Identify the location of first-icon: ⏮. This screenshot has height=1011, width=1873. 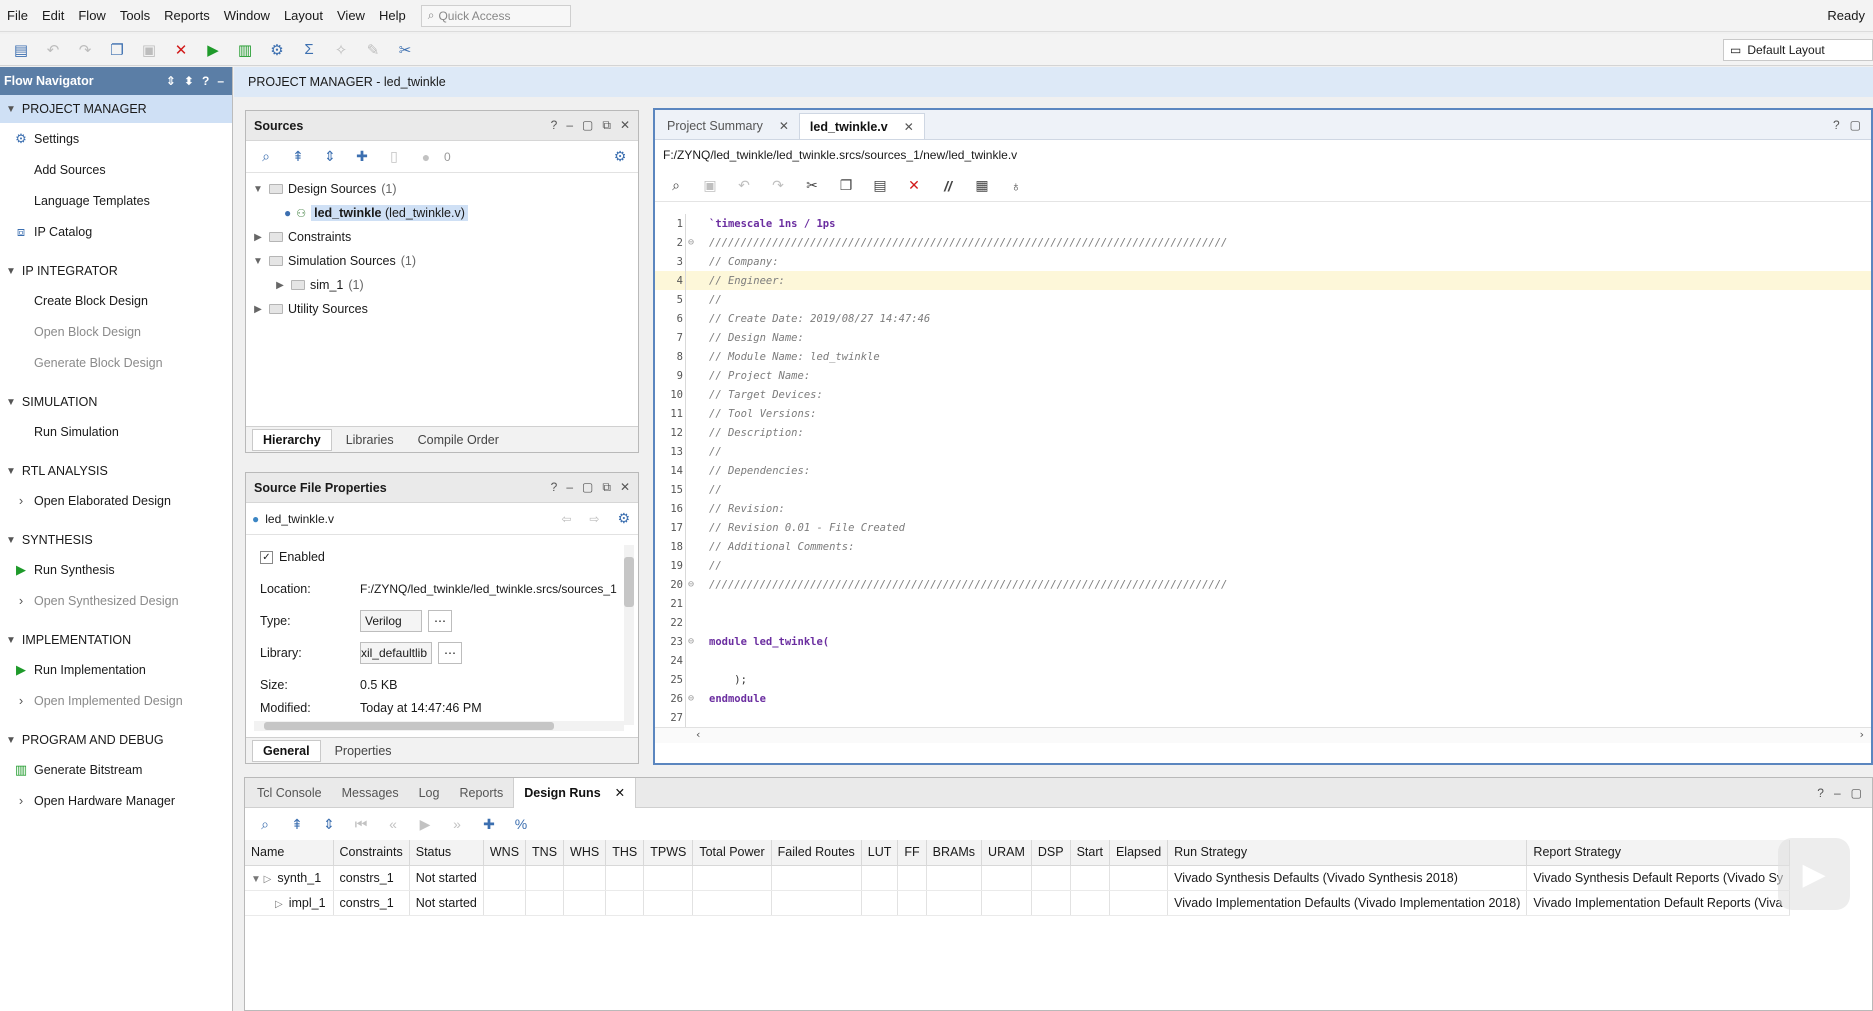
(361, 824).